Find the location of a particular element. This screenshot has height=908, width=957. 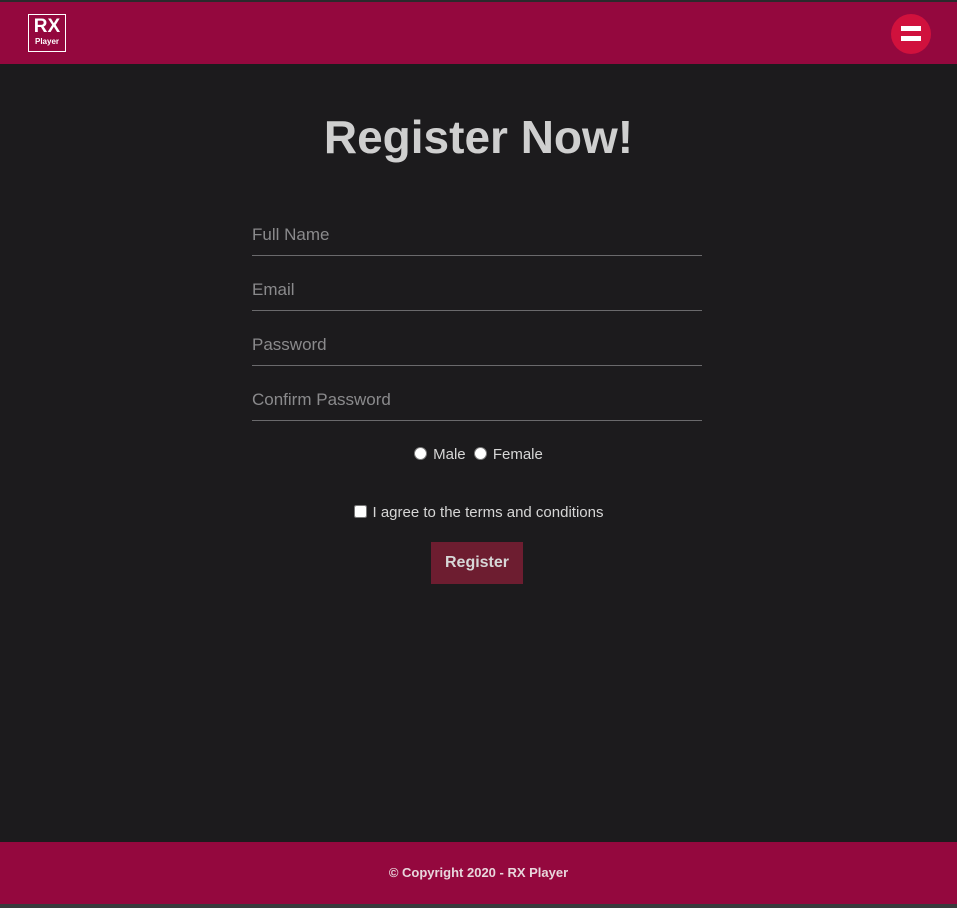

hamburger-icon is located at coordinates (911, 28).